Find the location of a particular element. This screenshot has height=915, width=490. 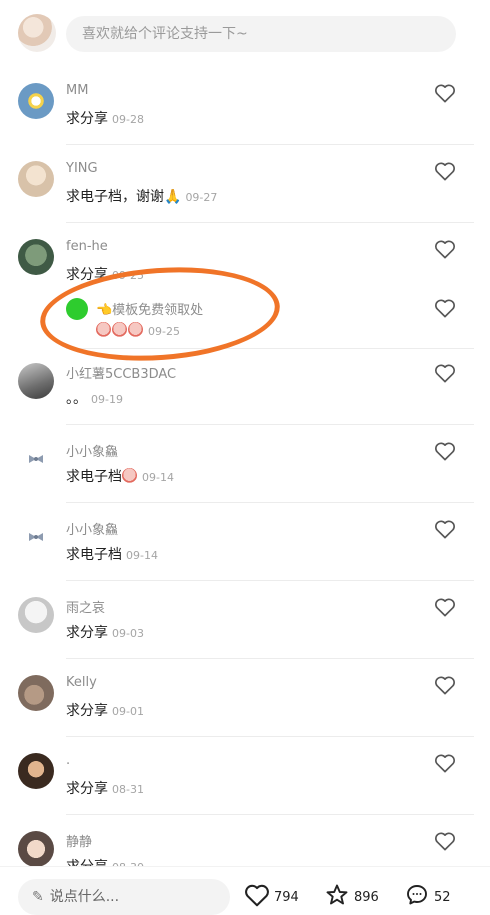

comment-date: 09-03 is located at coordinates (128, 633).